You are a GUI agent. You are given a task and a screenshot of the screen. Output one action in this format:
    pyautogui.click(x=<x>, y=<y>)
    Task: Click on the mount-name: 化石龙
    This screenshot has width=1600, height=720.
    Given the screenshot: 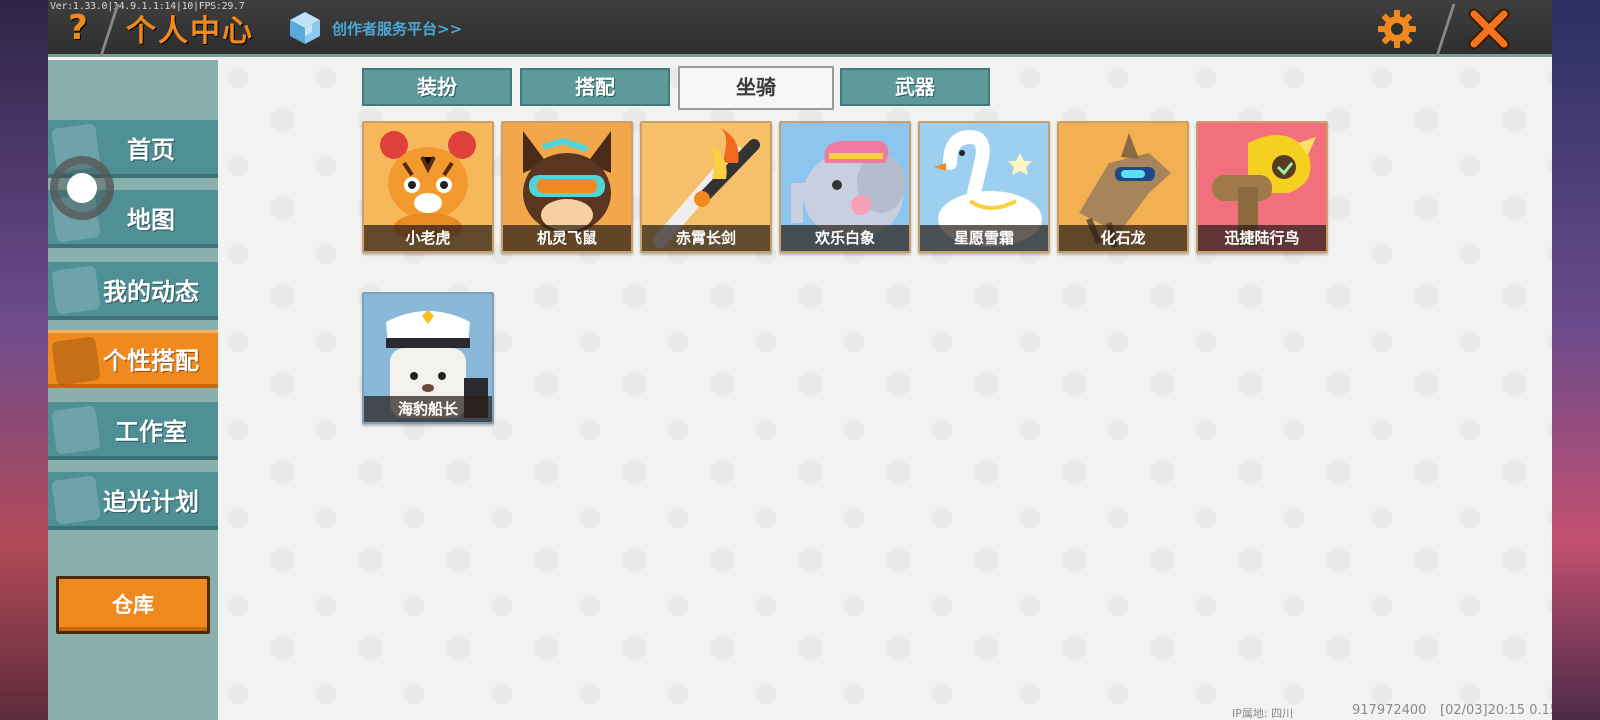 What is the action you would take?
    pyautogui.click(x=1123, y=238)
    